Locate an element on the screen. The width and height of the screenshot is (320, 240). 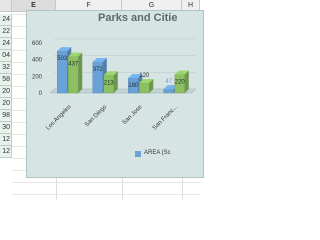
y-tick-label: 400 is located at coordinates (37, 61).